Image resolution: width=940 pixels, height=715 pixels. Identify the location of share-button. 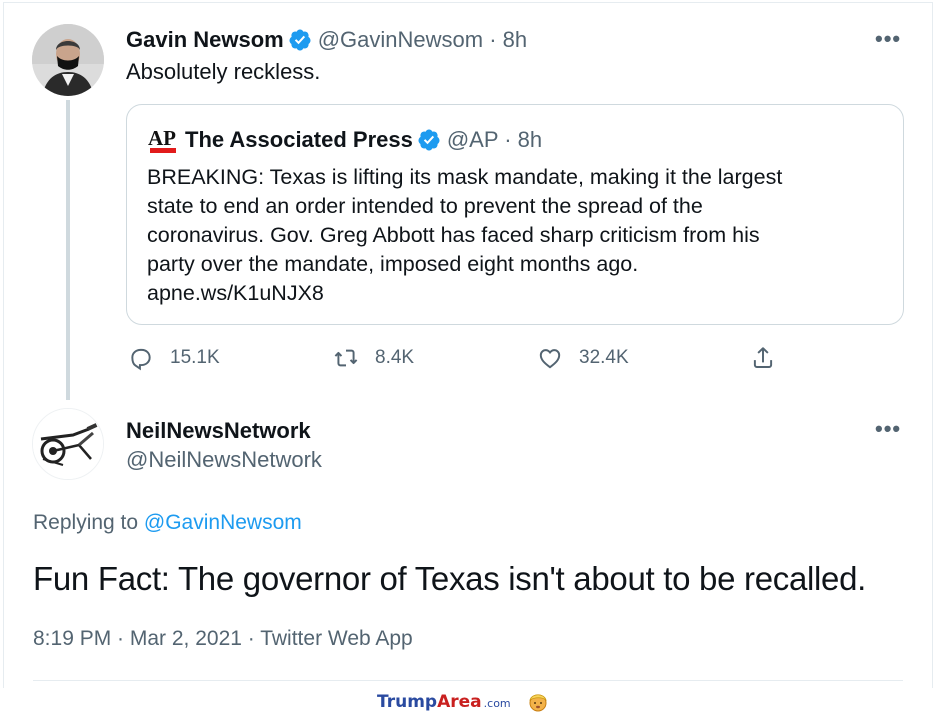
(771, 358).